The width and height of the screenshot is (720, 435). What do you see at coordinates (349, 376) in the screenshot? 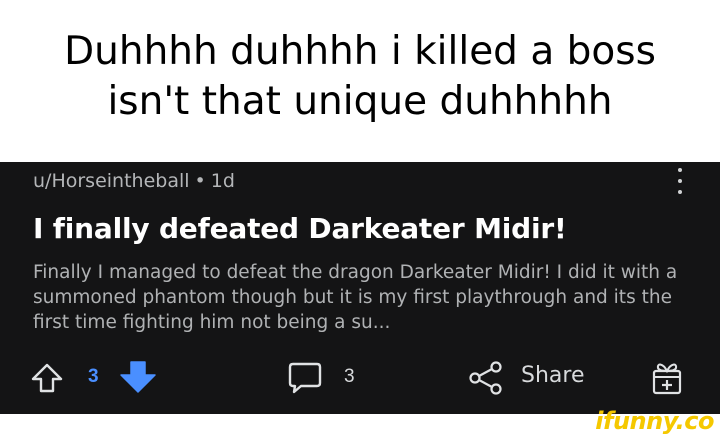
I see `comment-count: 3` at bounding box center [349, 376].